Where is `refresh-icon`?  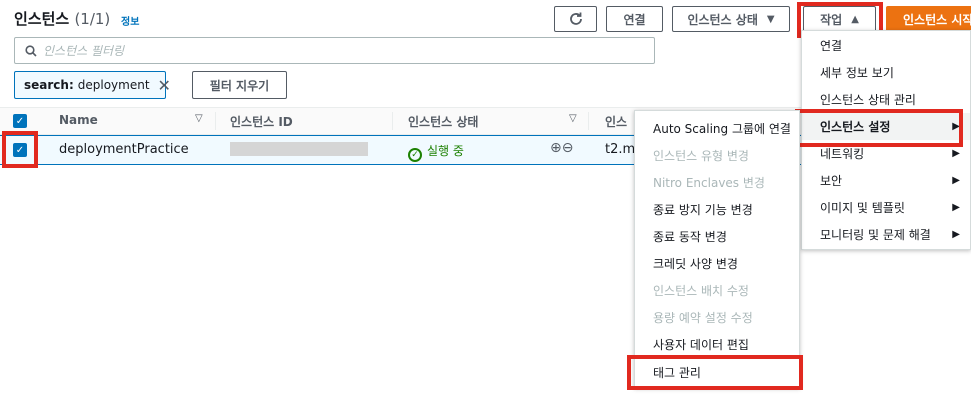 refresh-icon is located at coordinates (575, 18).